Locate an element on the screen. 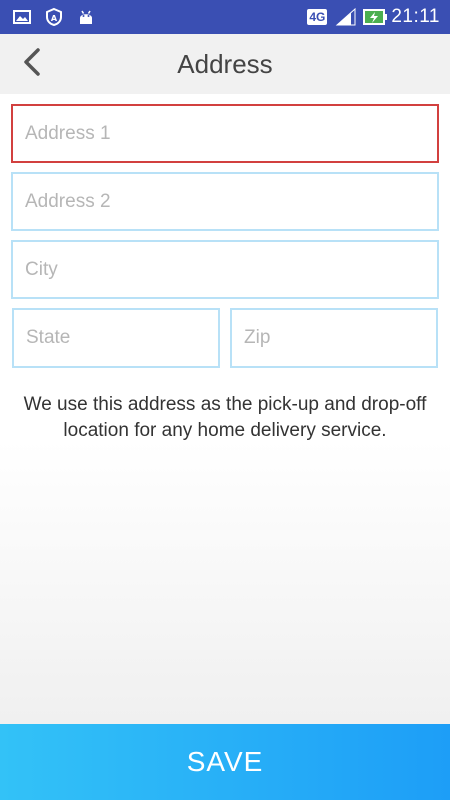 The height and width of the screenshot is (800, 450). address1-input is located at coordinates (225, 133).